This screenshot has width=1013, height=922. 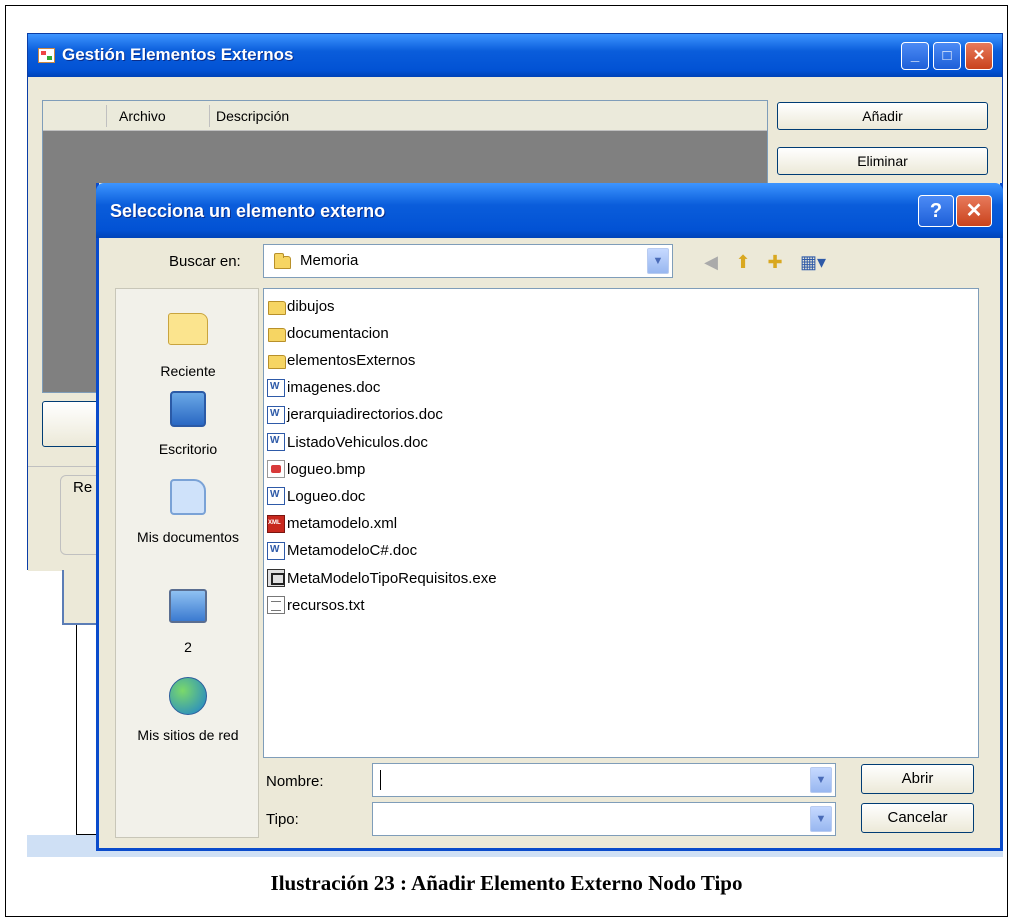 I want to click on file-name: metamodelo.xml, so click(x=342, y=524).